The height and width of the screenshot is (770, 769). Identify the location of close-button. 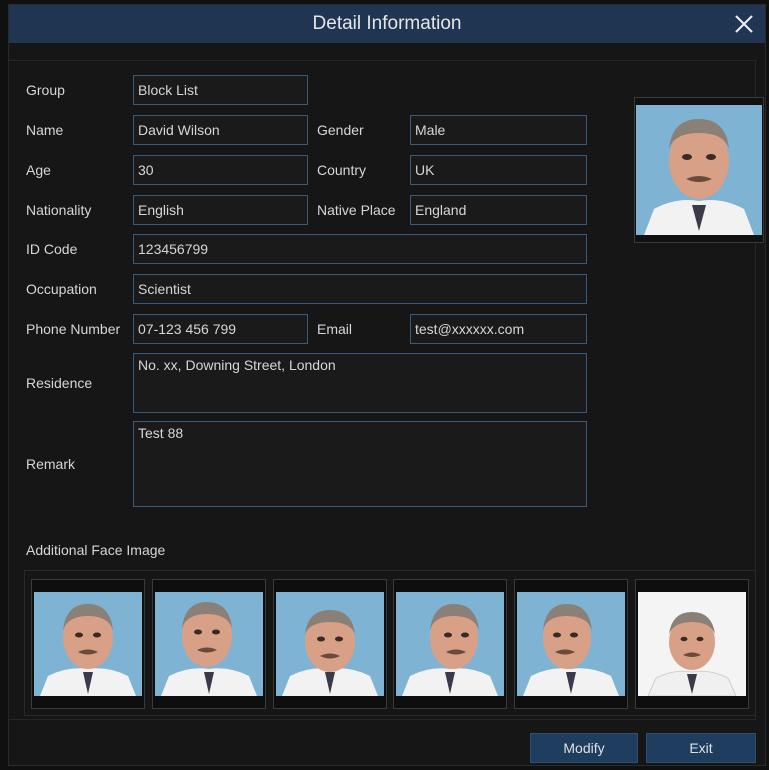
(744, 24).